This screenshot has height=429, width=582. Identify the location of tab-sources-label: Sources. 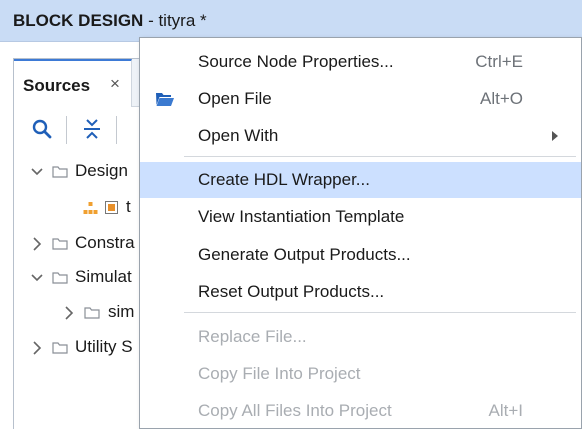
(57, 85).